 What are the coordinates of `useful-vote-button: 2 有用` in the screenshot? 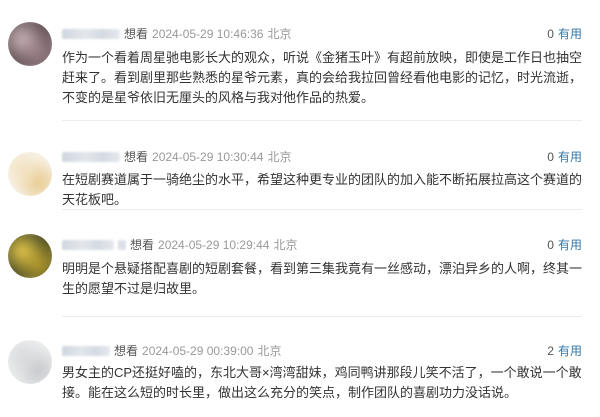 It's located at (564, 351).